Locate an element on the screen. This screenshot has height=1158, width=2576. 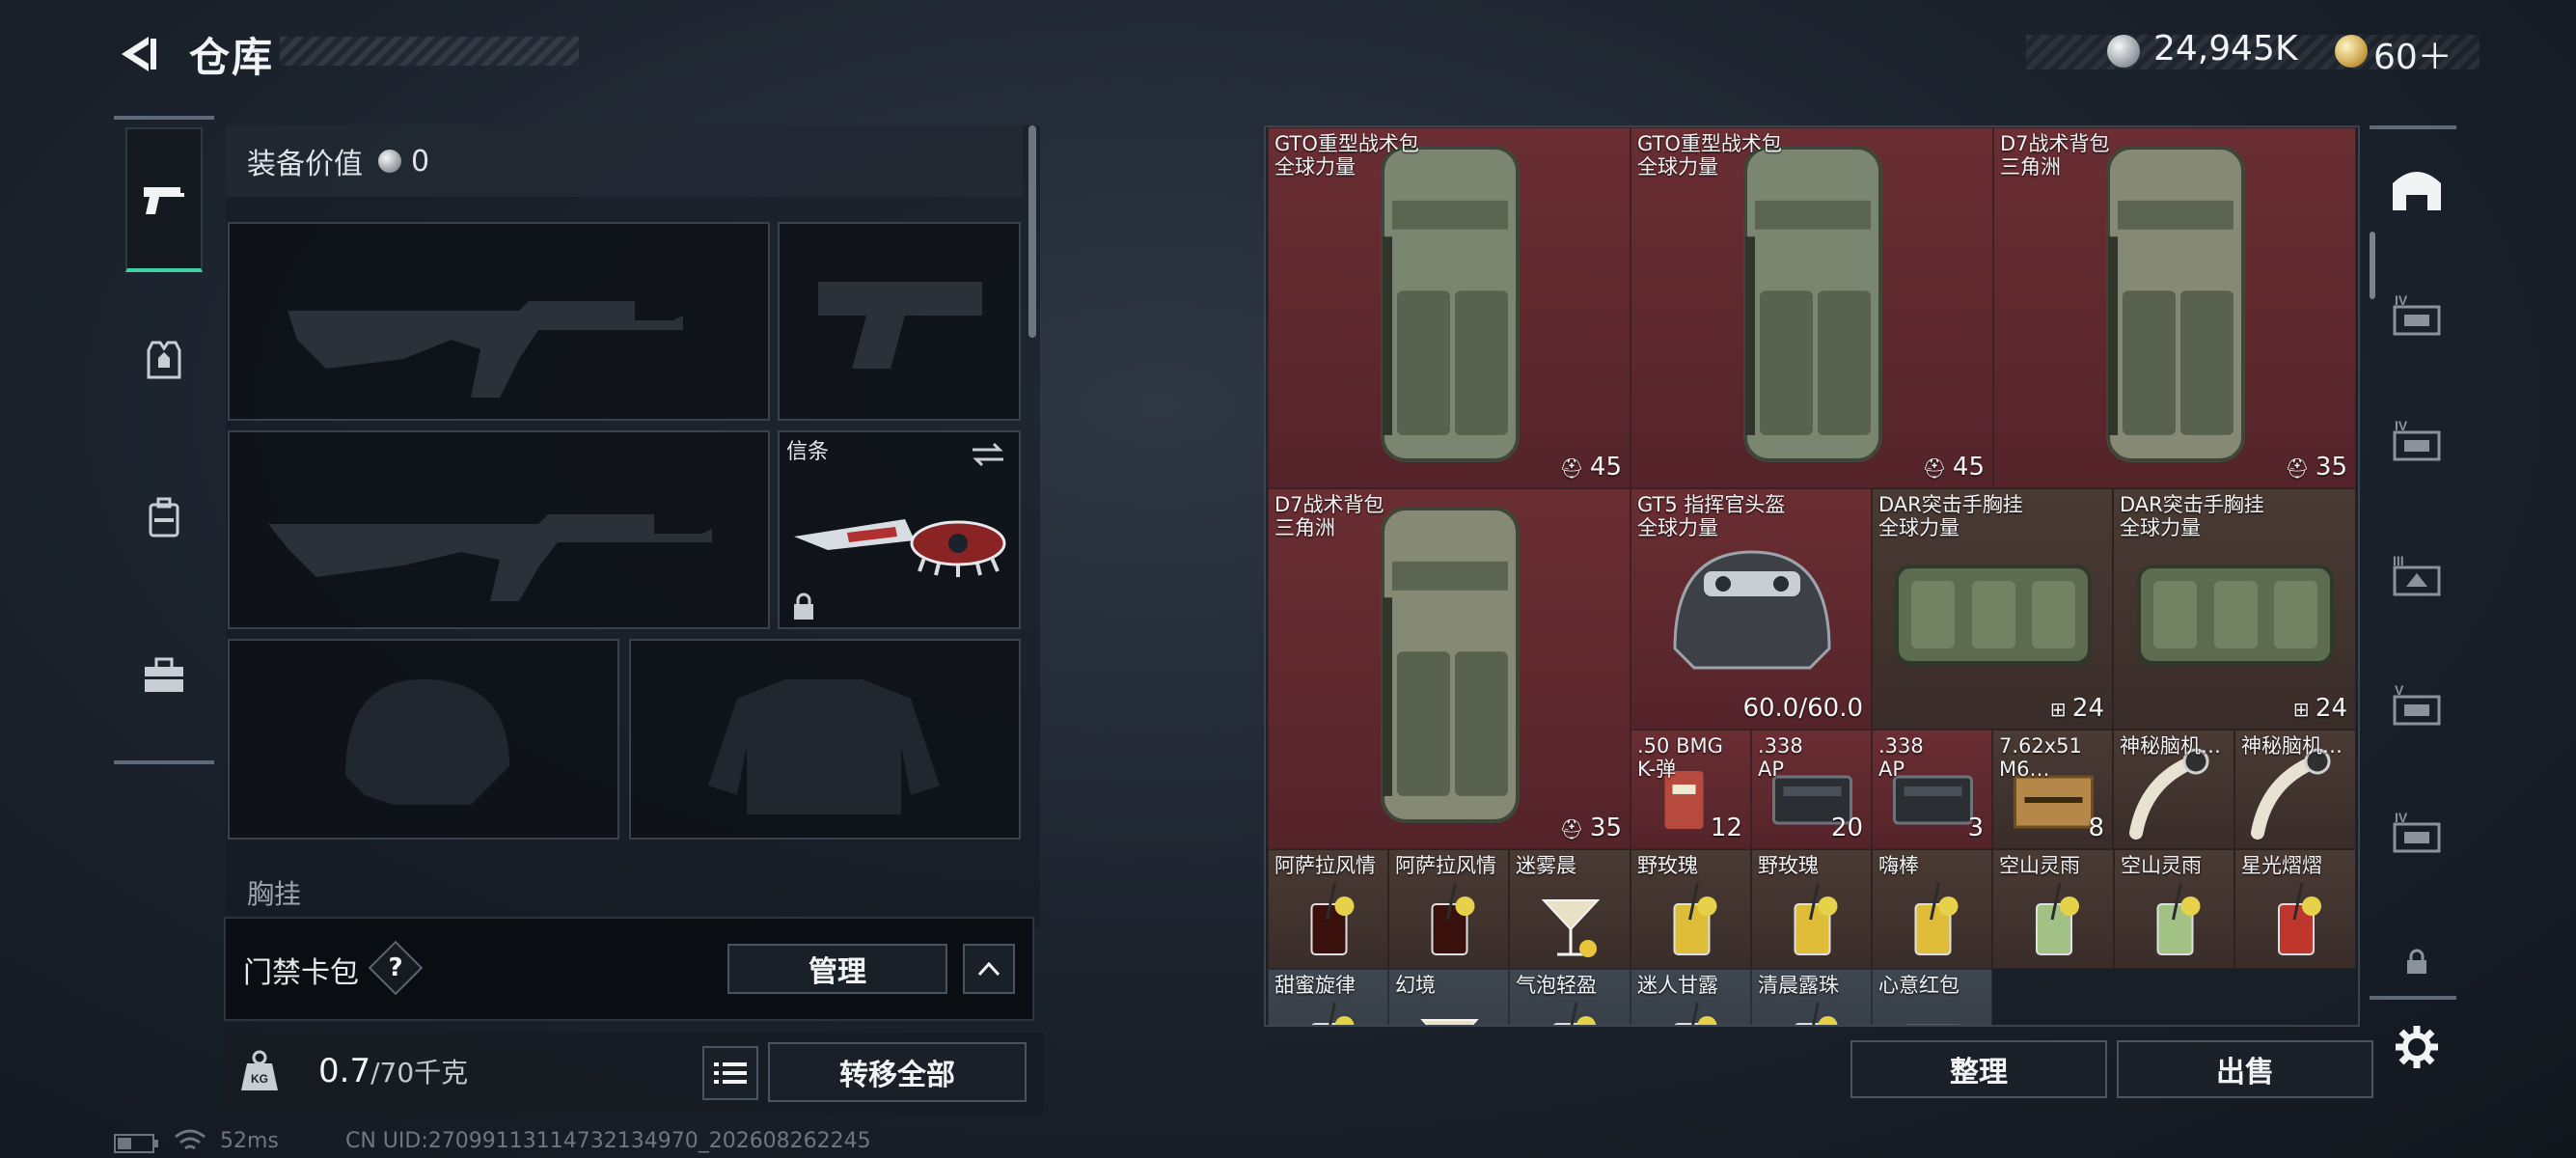
grid-item-count: ⛑ 35 is located at coordinates (2316, 467).